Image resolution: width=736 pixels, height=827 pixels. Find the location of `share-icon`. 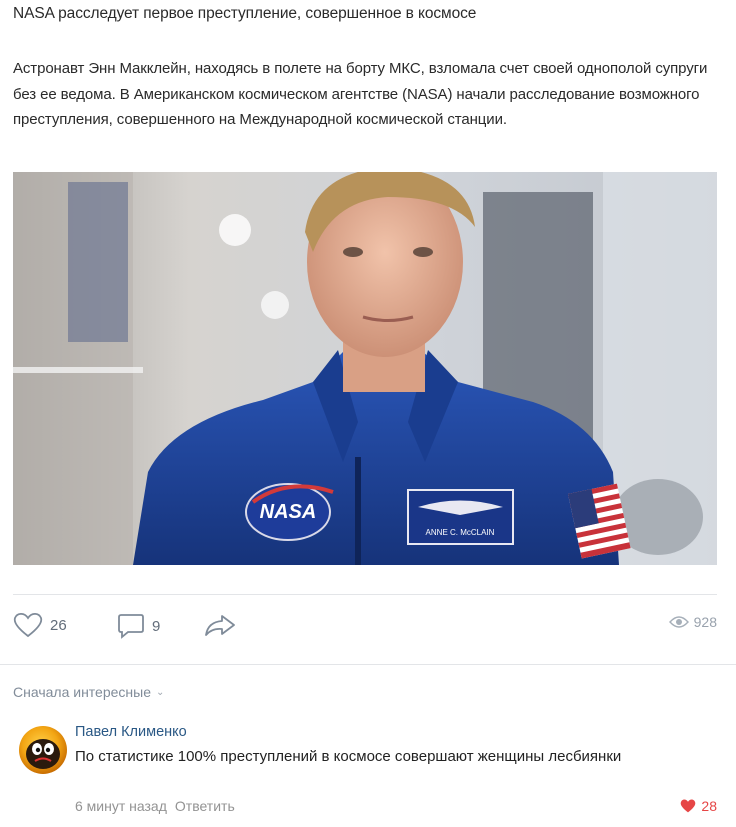

share-icon is located at coordinates (220, 625).